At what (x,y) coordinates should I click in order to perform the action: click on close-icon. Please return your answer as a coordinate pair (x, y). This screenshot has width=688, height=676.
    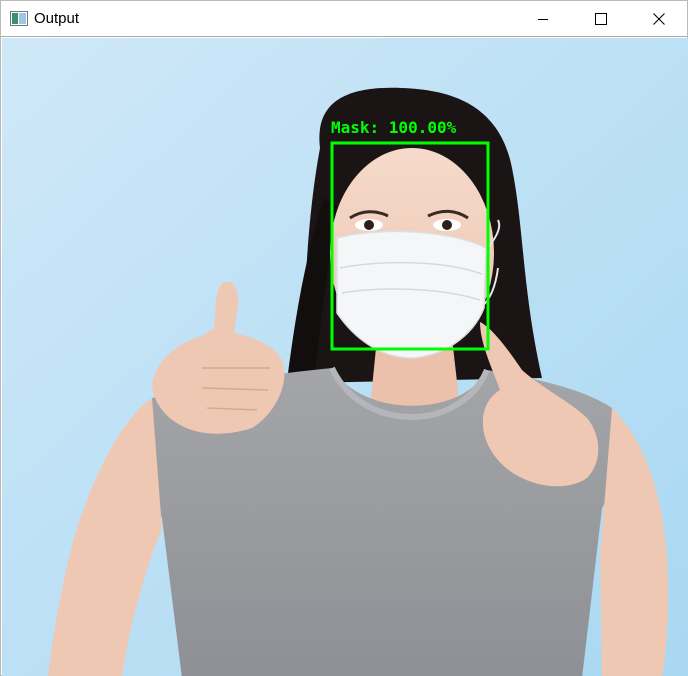
    Looking at the image, I should click on (659, 19).